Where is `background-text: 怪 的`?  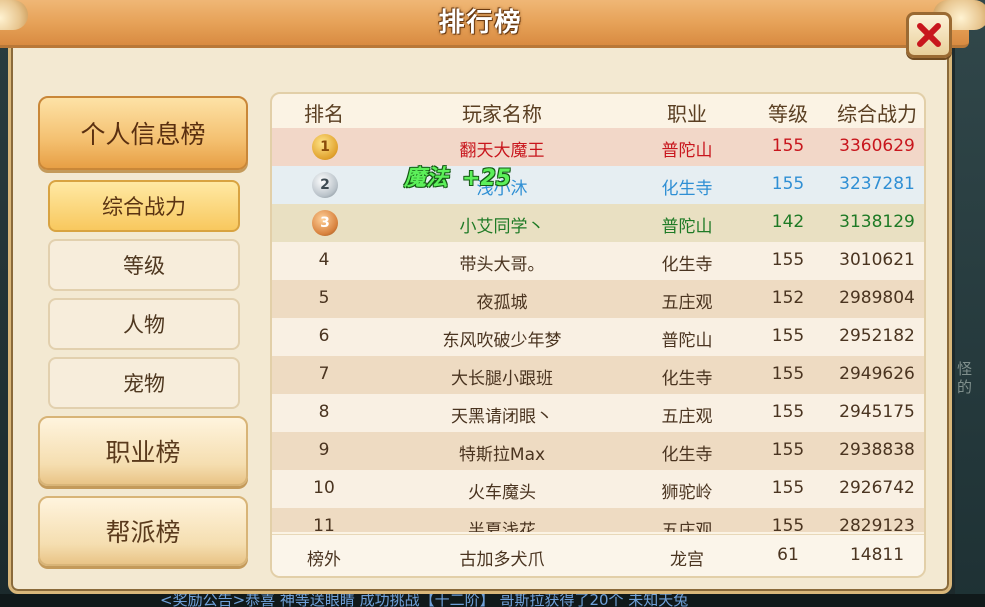 background-text: 怪 的 is located at coordinates (965, 378).